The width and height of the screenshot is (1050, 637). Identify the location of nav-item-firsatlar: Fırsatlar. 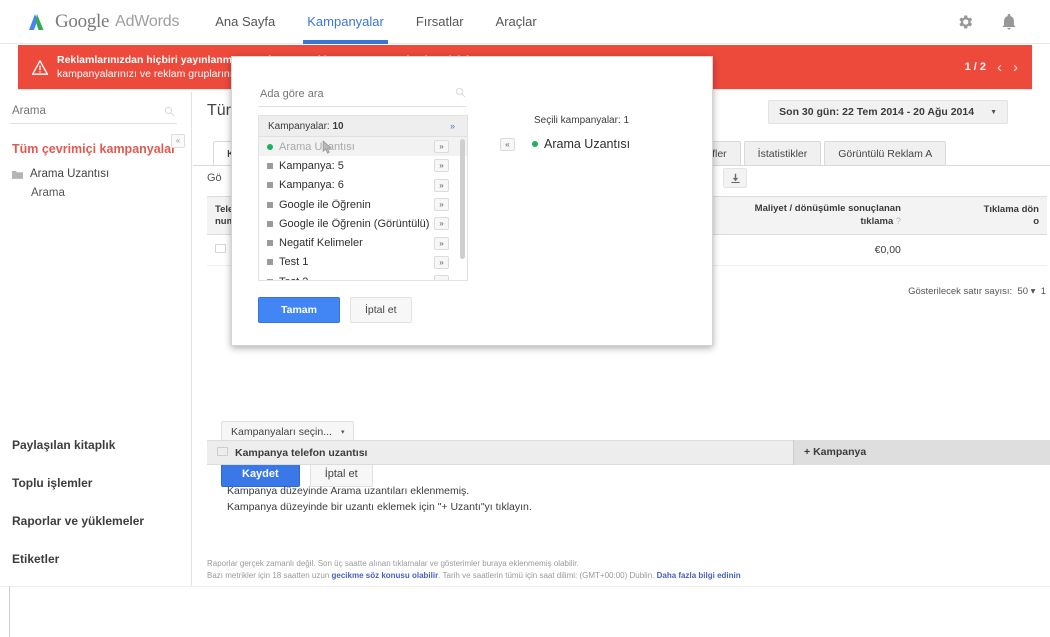
(440, 22).